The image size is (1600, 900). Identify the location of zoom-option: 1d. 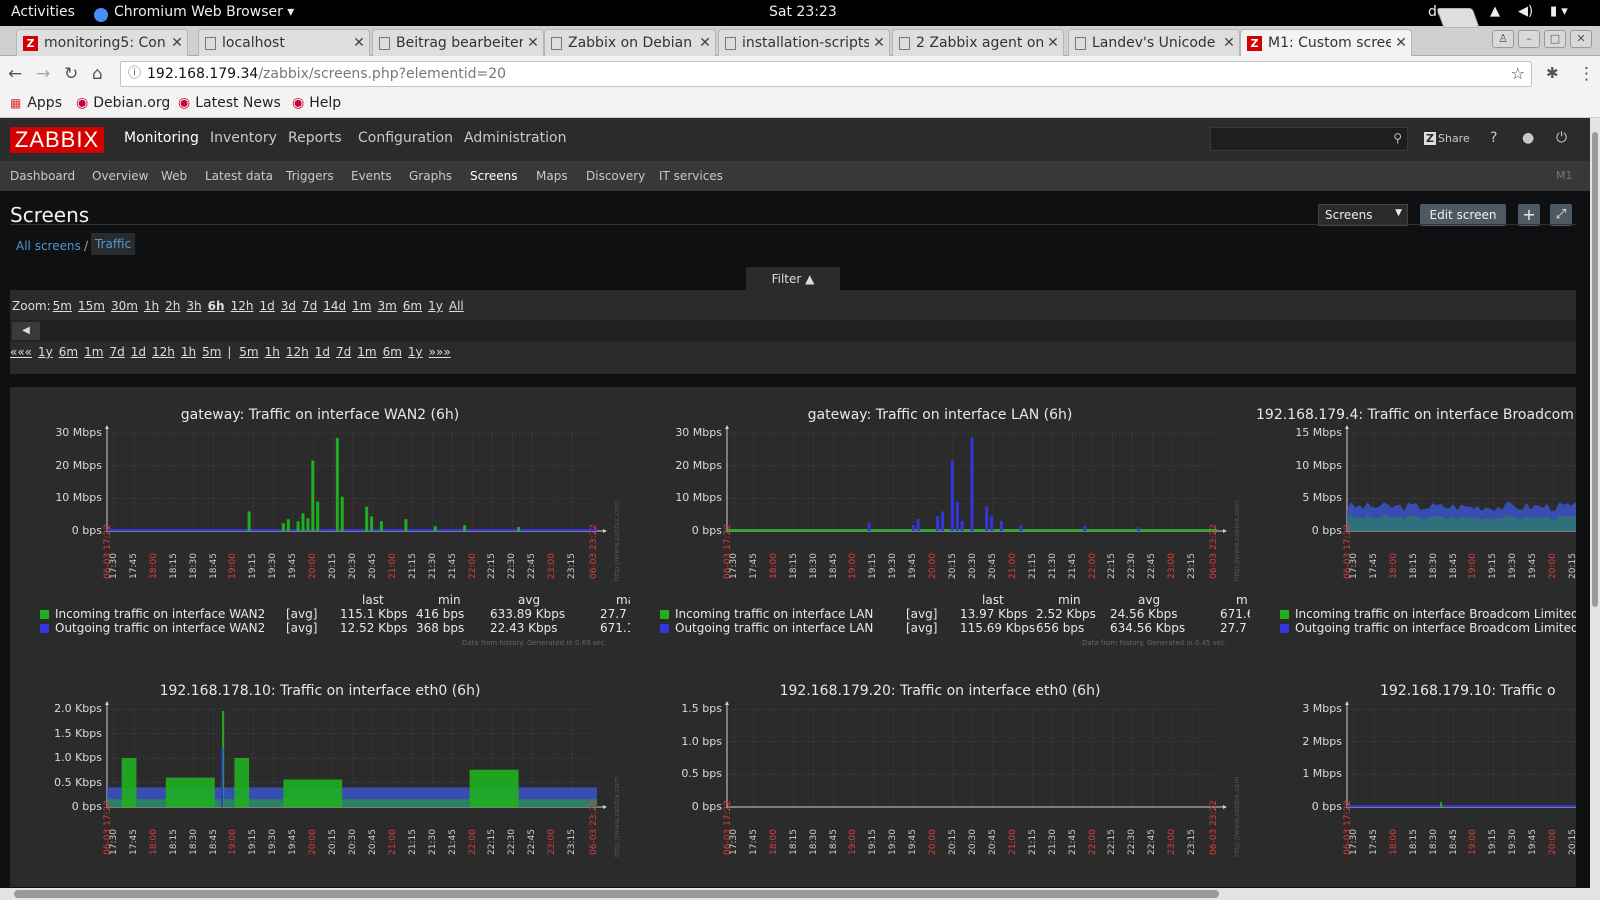
(266, 306).